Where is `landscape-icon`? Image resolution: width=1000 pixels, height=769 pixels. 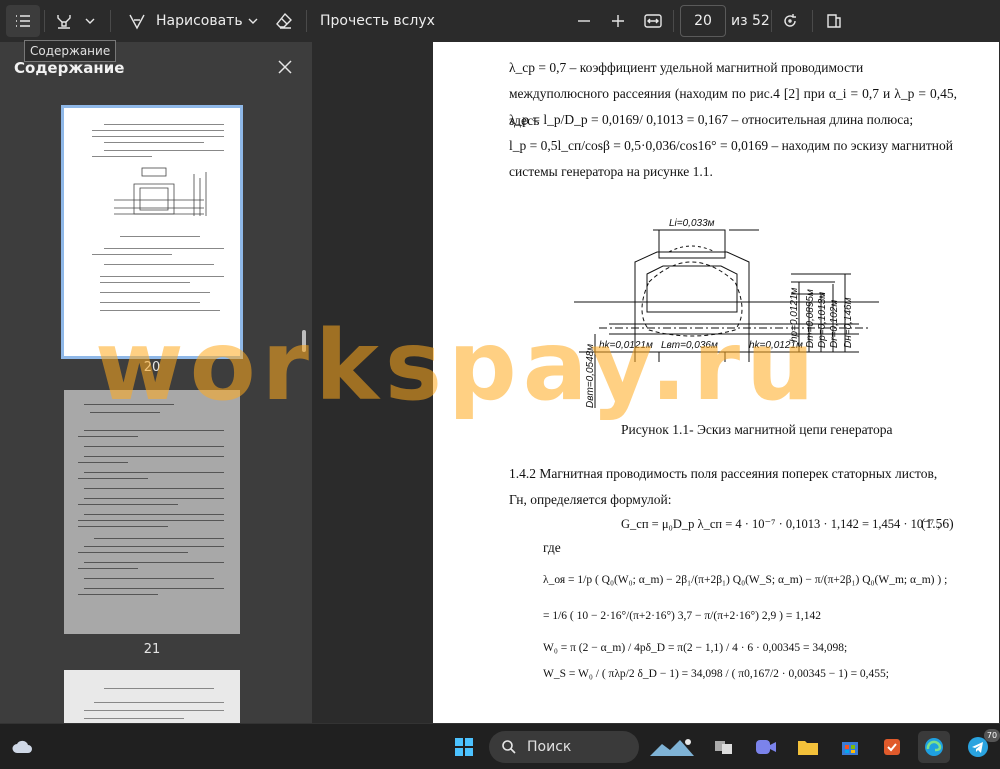 landscape-icon is located at coordinates (672, 747).